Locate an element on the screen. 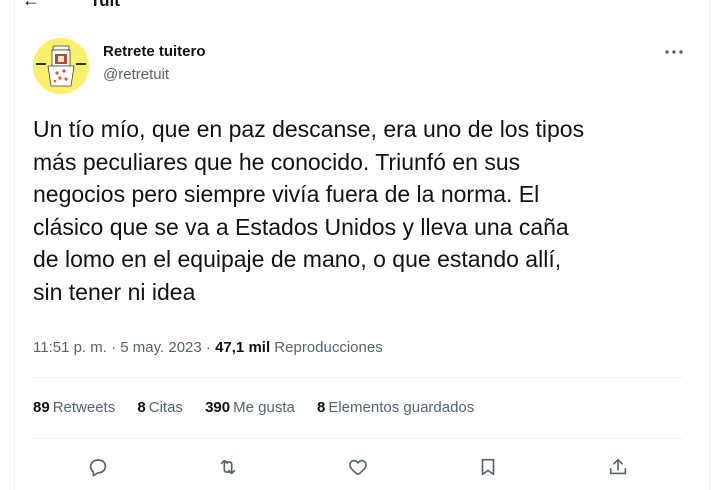 This screenshot has height=490, width=720. reply-icon is located at coordinates (98, 468).